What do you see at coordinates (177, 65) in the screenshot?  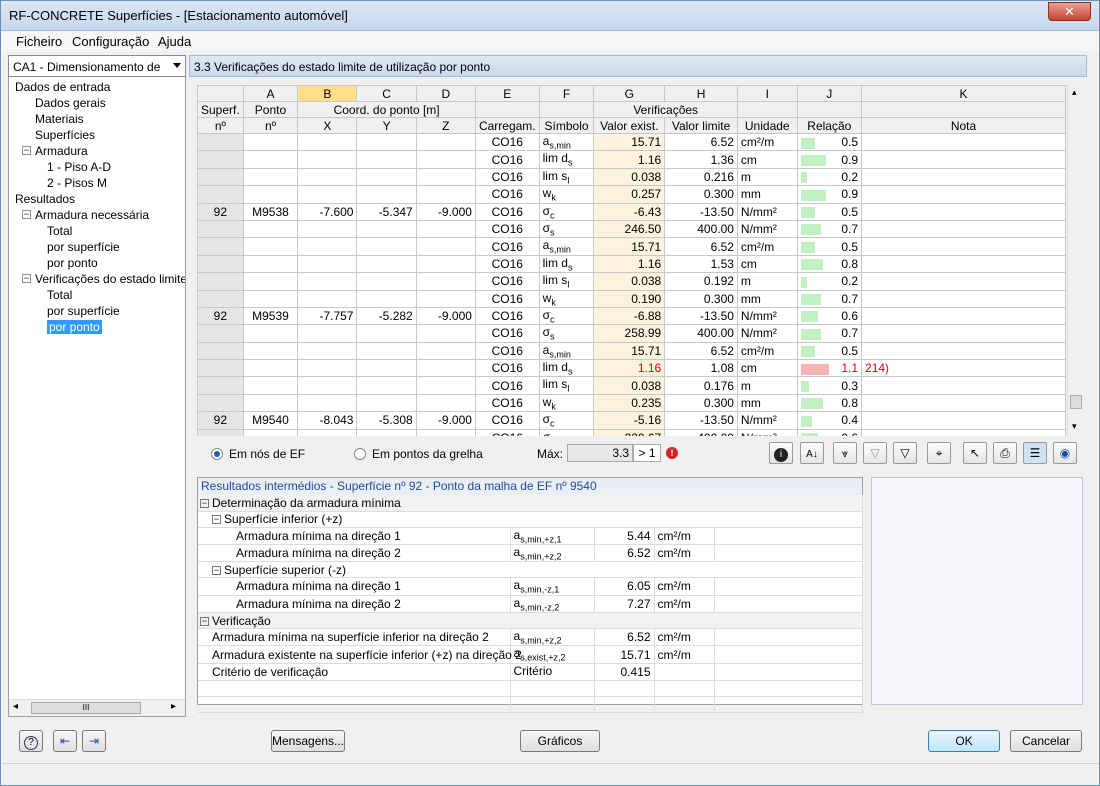 I see `chevron-down-icon` at bounding box center [177, 65].